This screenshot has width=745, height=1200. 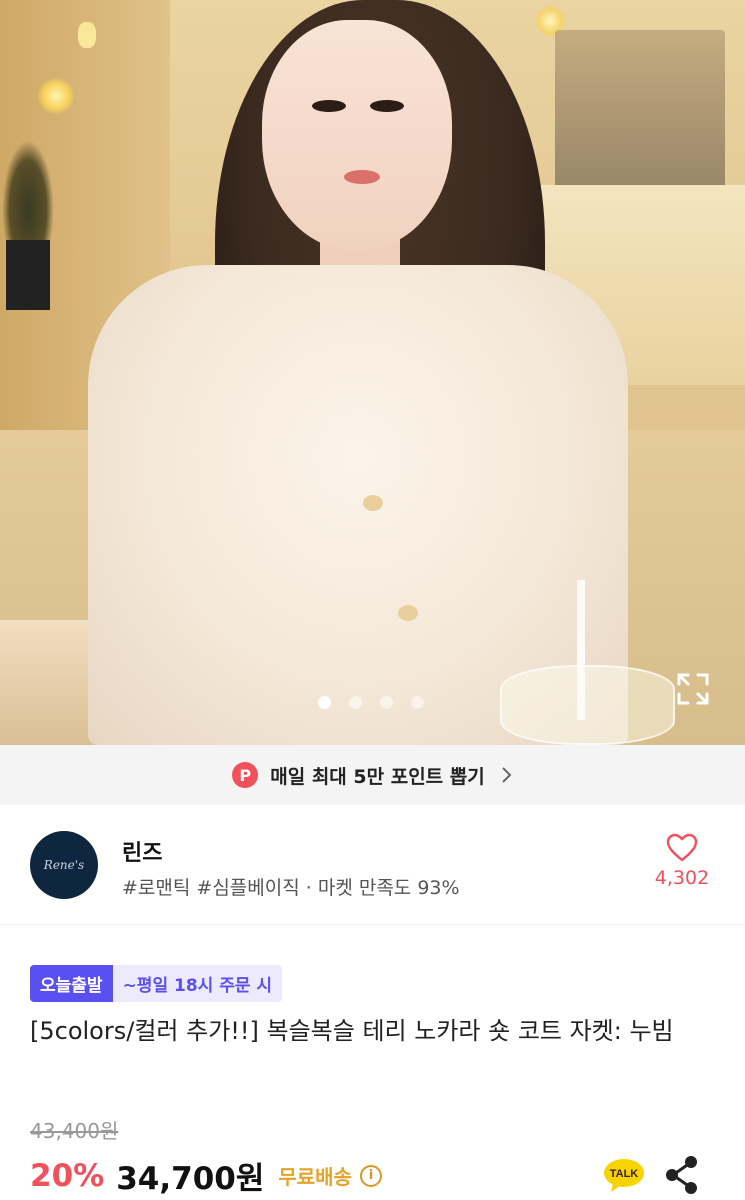 I want to click on like-button: 4,302, so click(x=682, y=861).